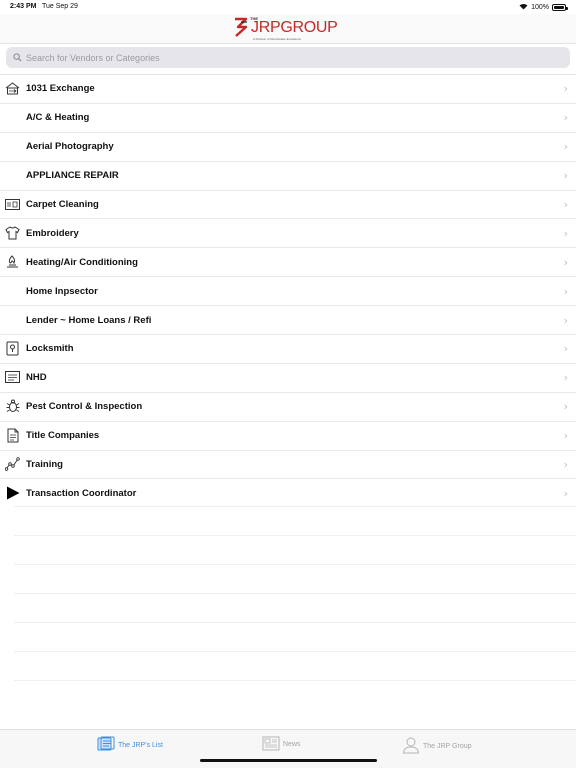 This screenshot has width=576, height=768. Describe the element at coordinates (12, 377) in the screenshot. I see `document-icon` at that location.